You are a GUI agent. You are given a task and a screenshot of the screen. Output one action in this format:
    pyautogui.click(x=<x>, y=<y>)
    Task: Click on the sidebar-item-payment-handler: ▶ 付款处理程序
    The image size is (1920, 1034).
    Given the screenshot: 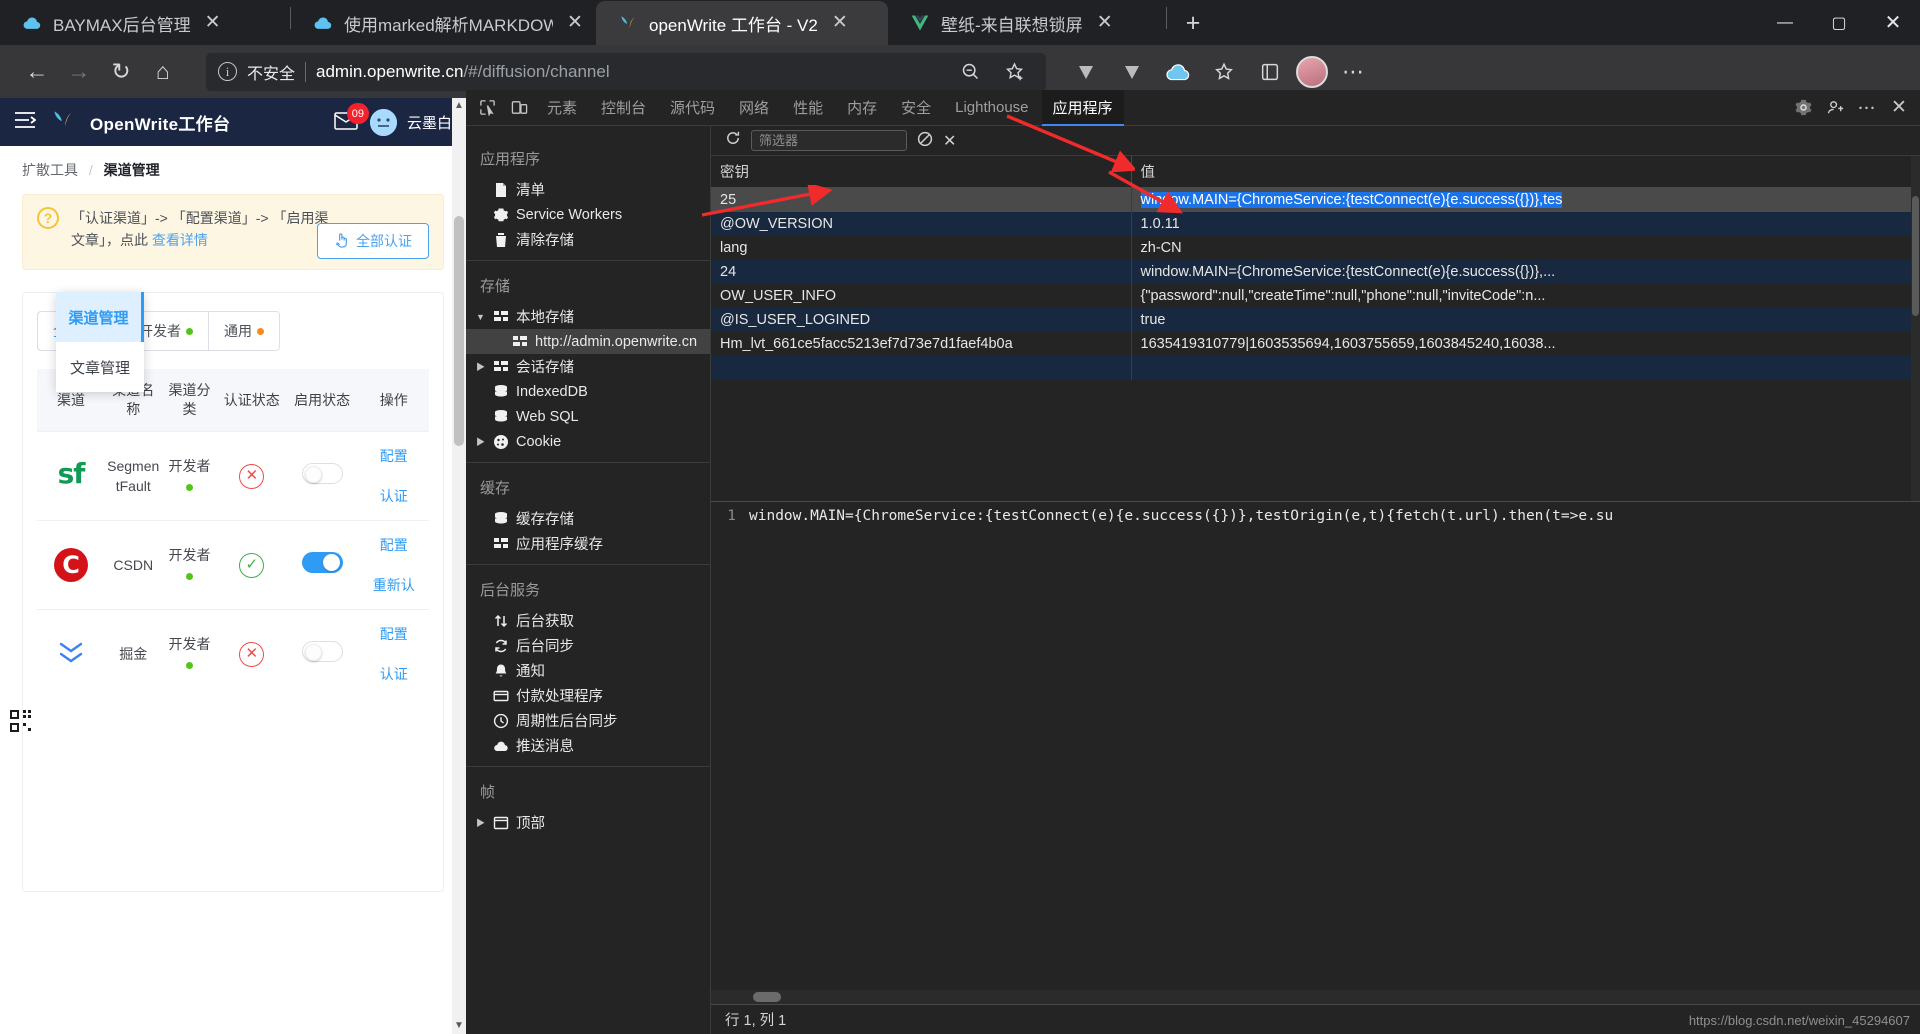 What is the action you would take?
    pyautogui.click(x=588, y=695)
    